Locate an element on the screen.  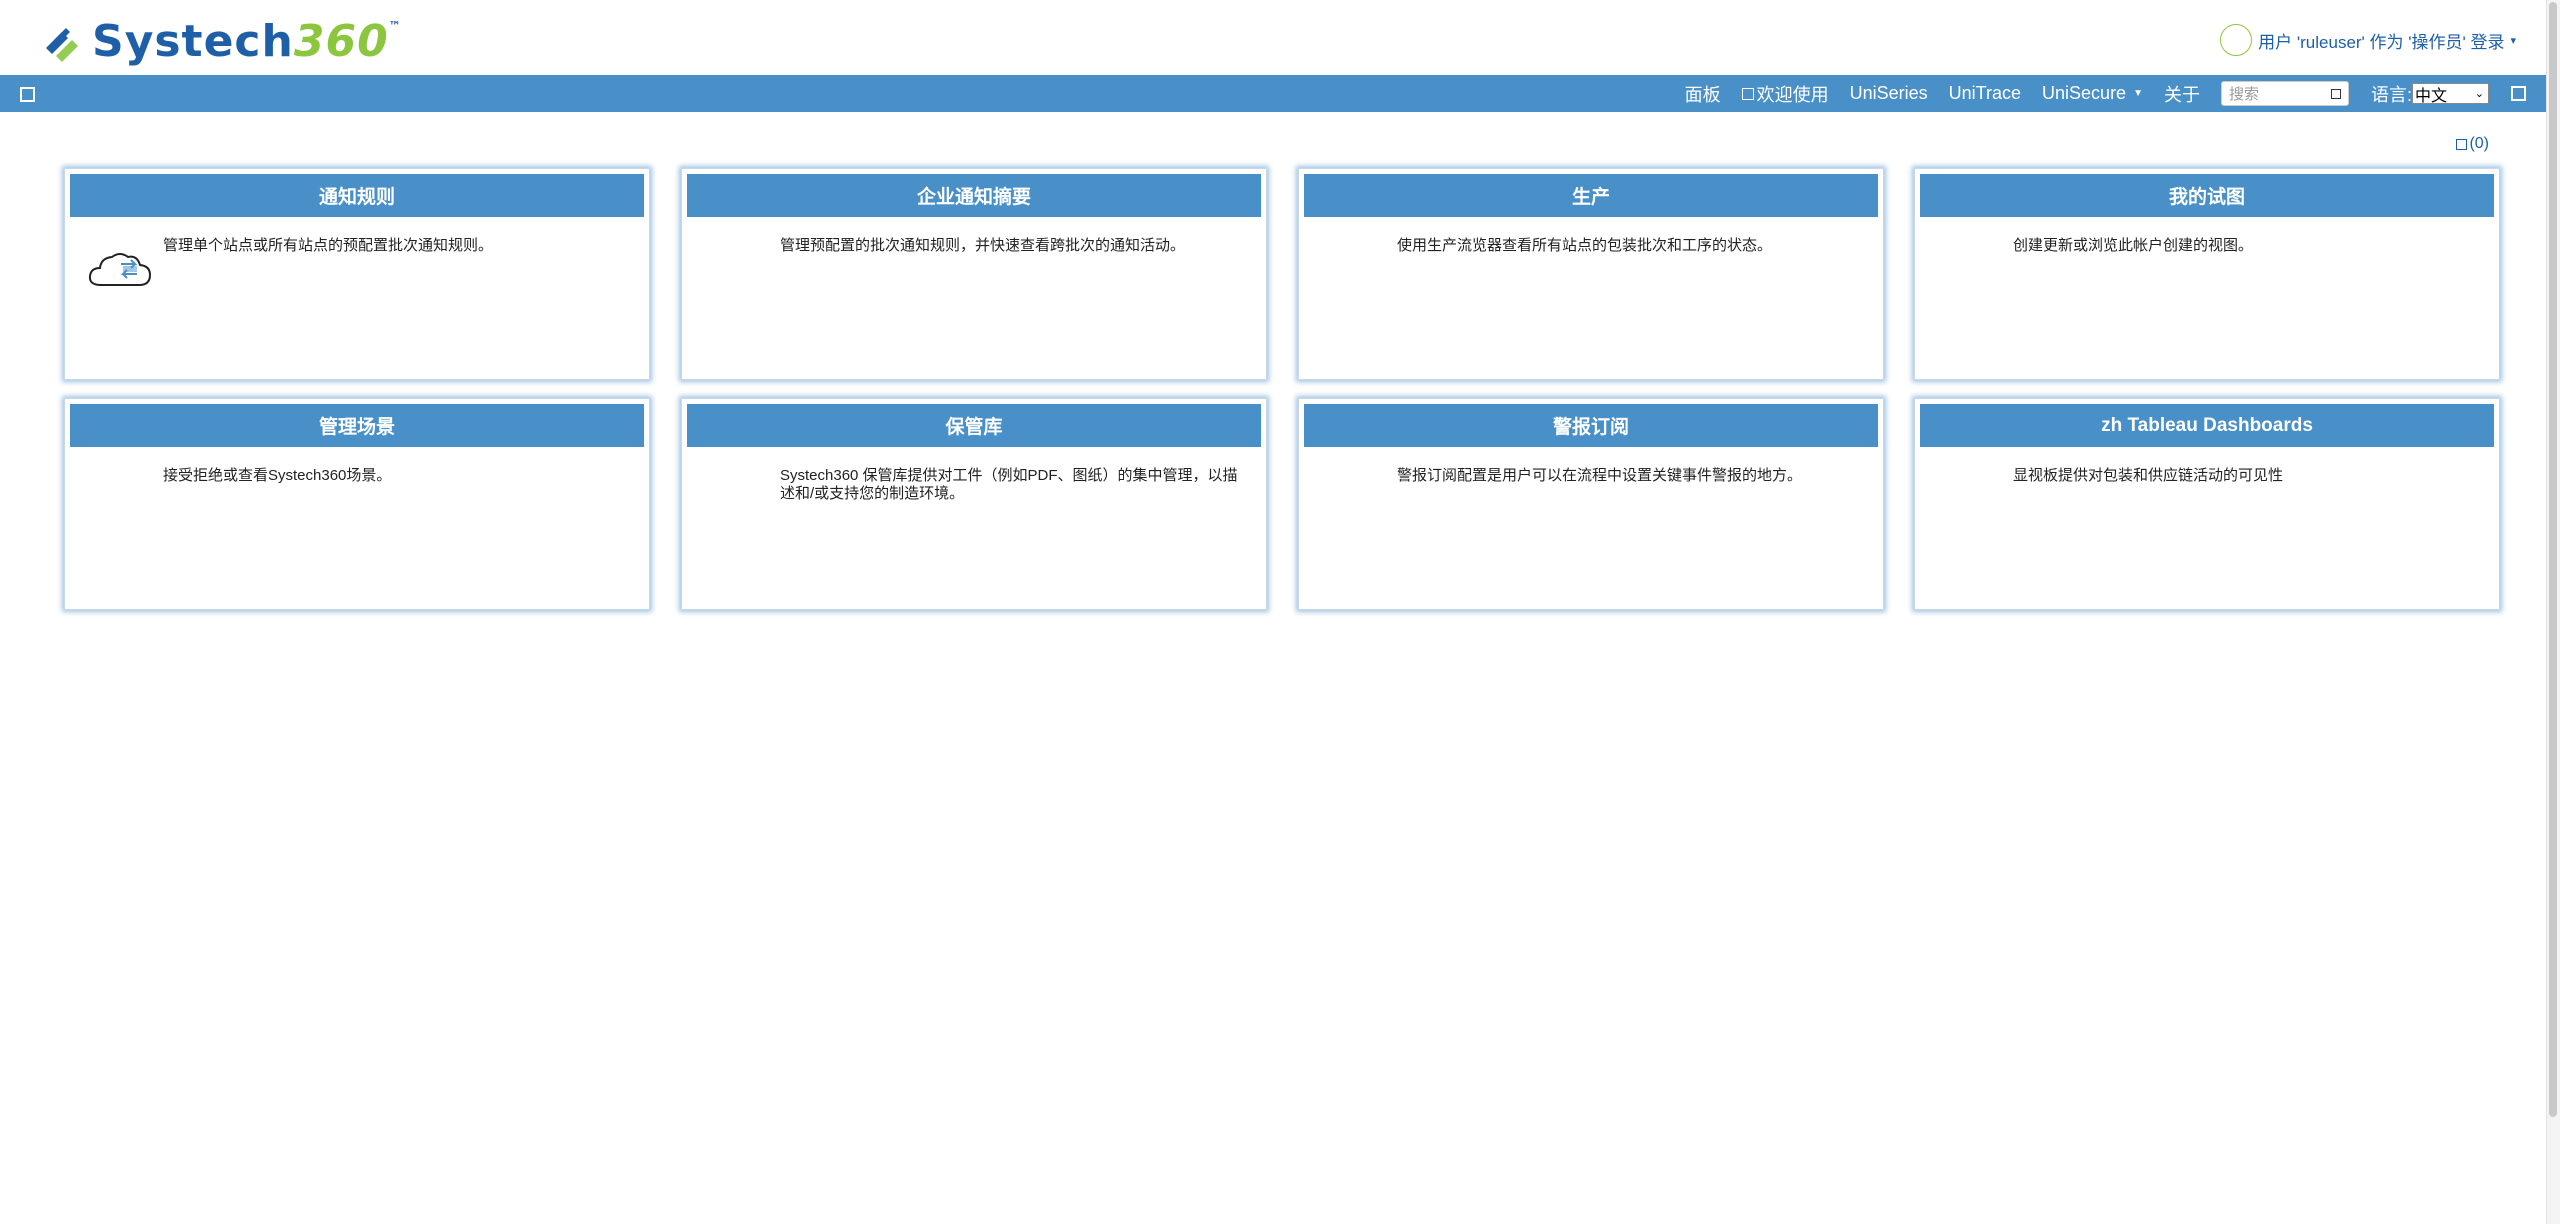
top-header: Systech360™ 用户 'ruleuser' 作为 '操作员' 登录 ▾ is located at coordinates (1273, 37).